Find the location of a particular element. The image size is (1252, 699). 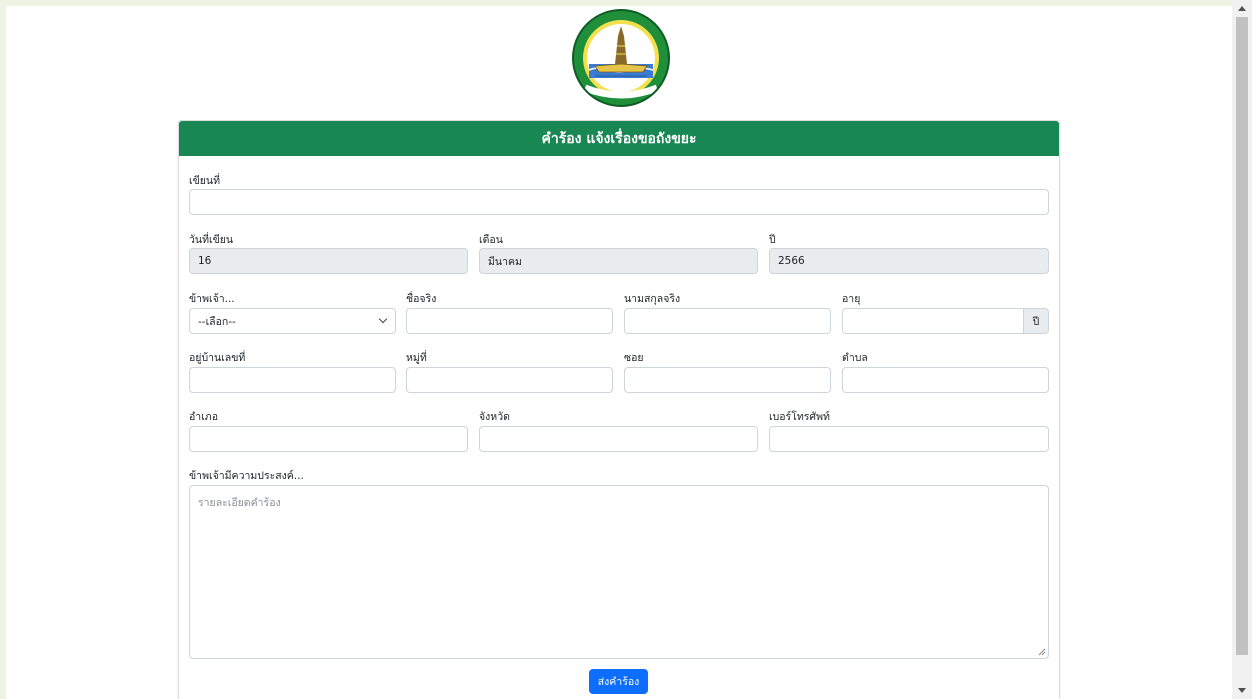

month-input: มีนาคม is located at coordinates (618, 261).